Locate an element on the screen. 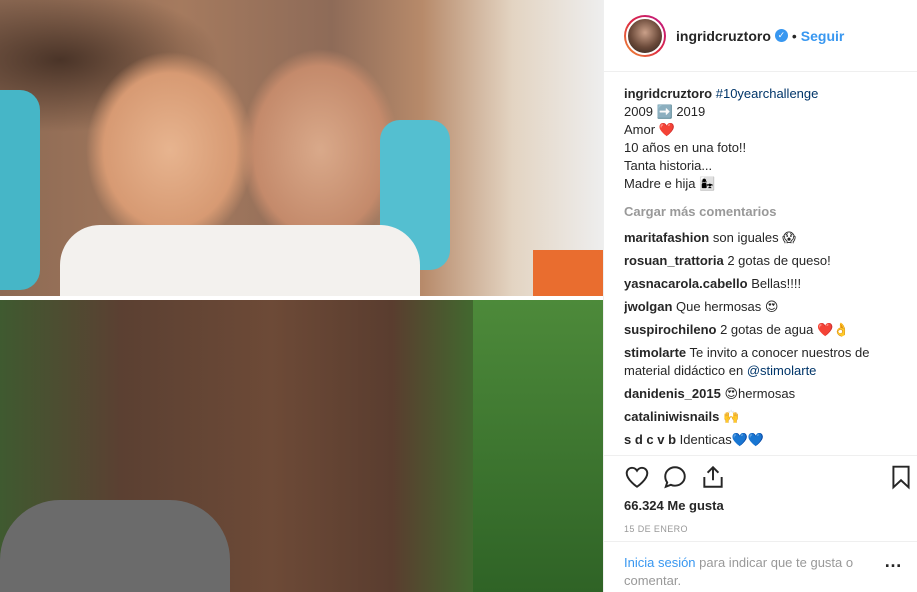  caption-username: ingridcruztoro is located at coordinates (668, 93).